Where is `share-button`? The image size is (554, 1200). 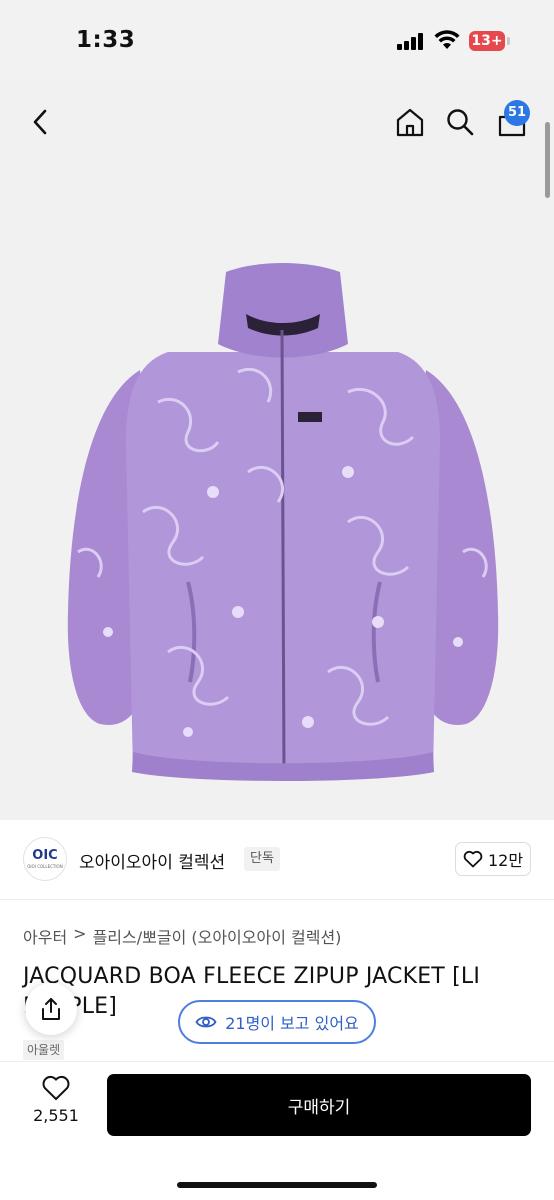
share-button is located at coordinates (51, 1009).